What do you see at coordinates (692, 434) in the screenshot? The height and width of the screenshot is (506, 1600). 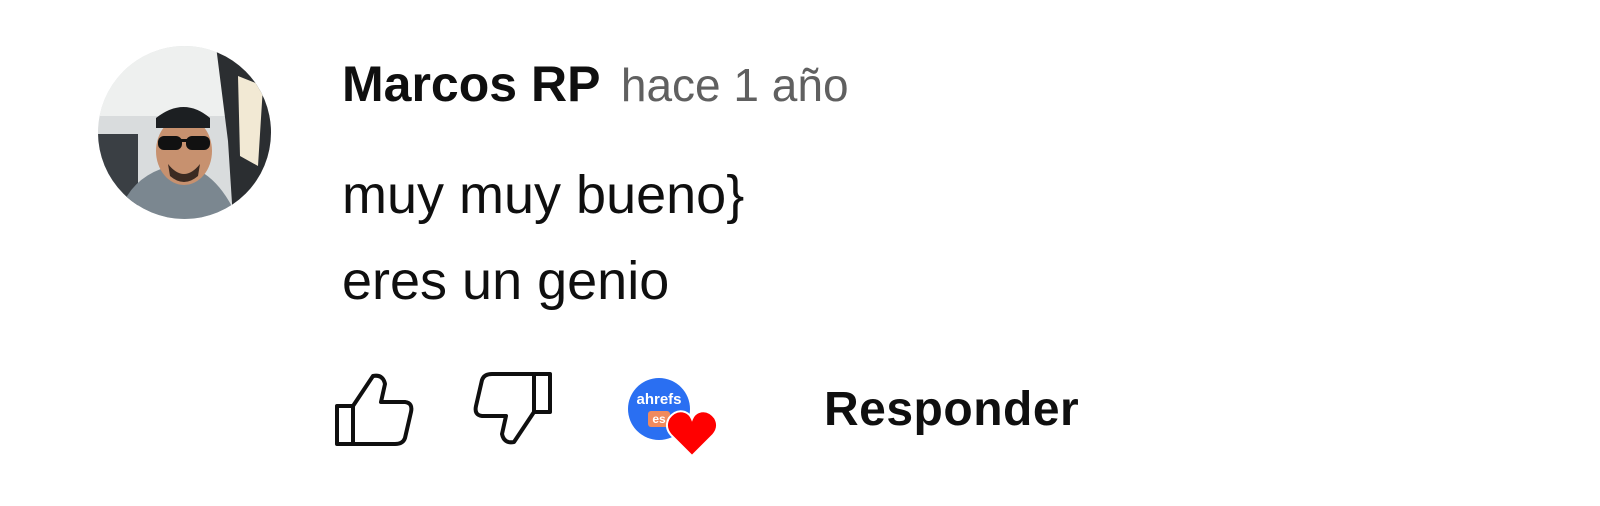 I see `heart-icon` at bounding box center [692, 434].